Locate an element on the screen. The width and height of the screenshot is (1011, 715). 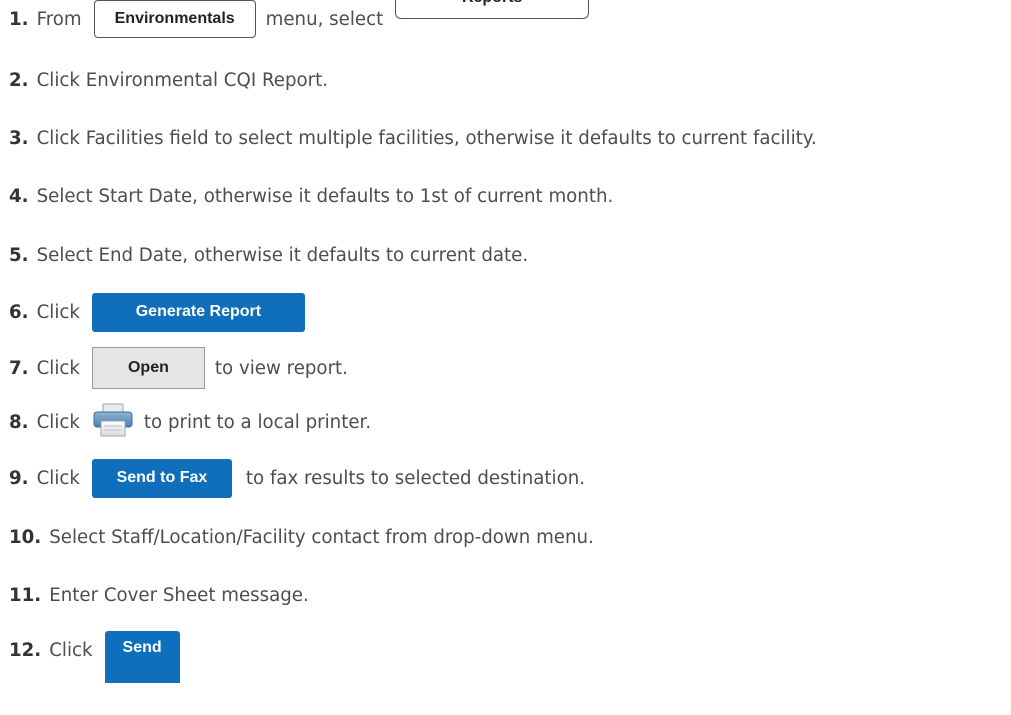
step-text: menu, select is located at coordinates (324, 19).